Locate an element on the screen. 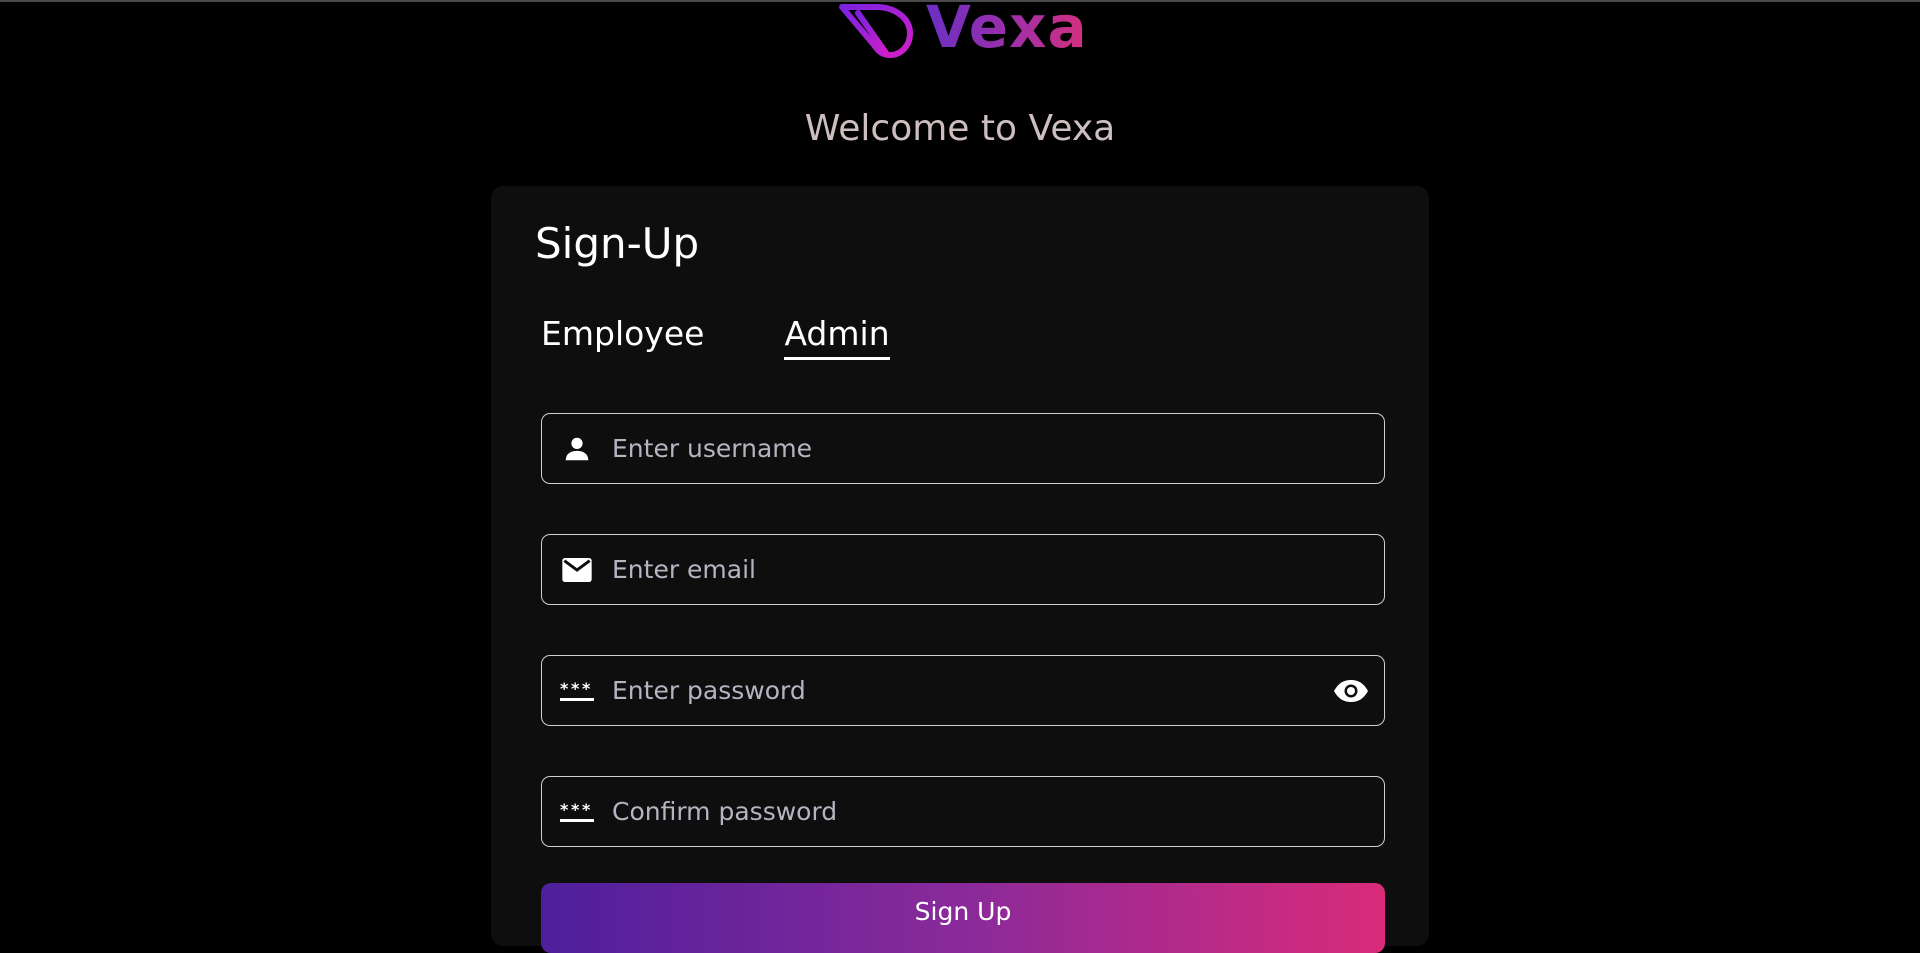 The height and width of the screenshot is (953, 1920). role-tabs: Employee Admin is located at coordinates (755, 337).